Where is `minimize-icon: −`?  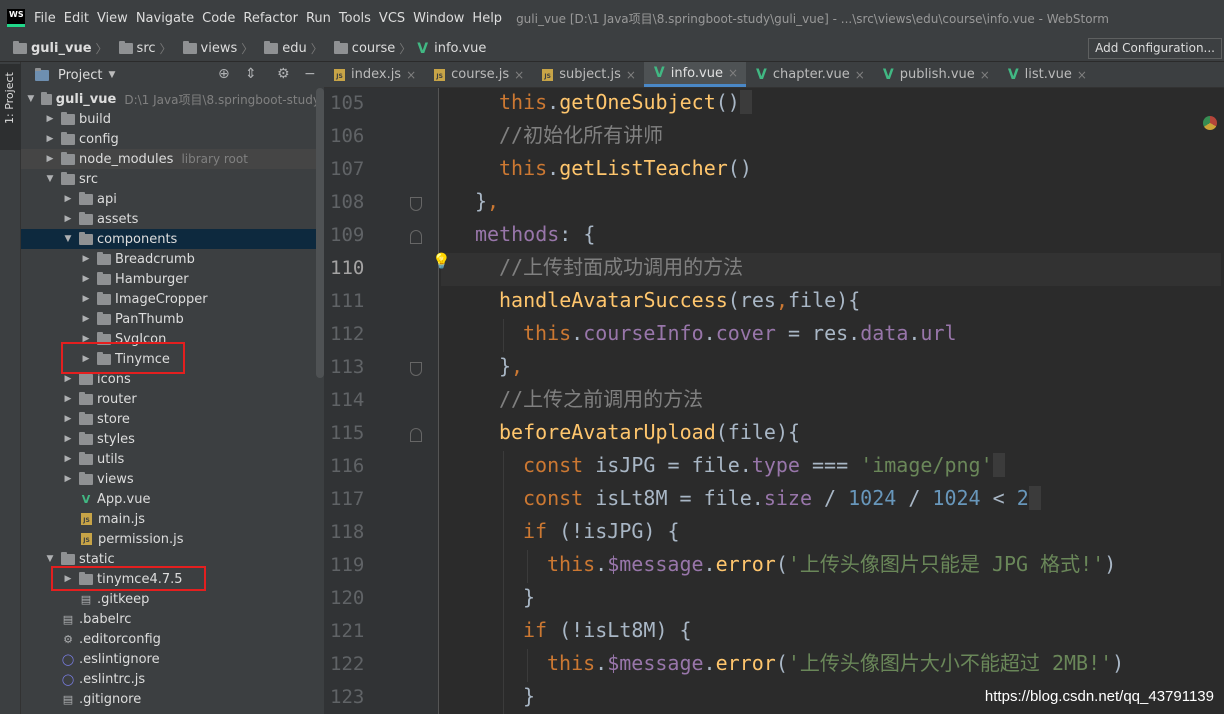
minimize-icon: − is located at coordinates (310, 74).